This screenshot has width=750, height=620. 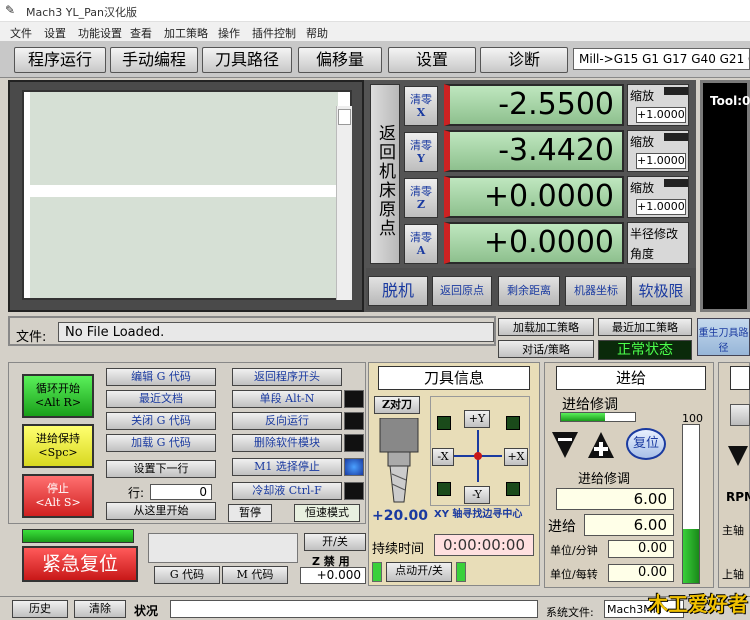 I want to click on tab-offsets: 偏移量, so click(x=340, y=60).